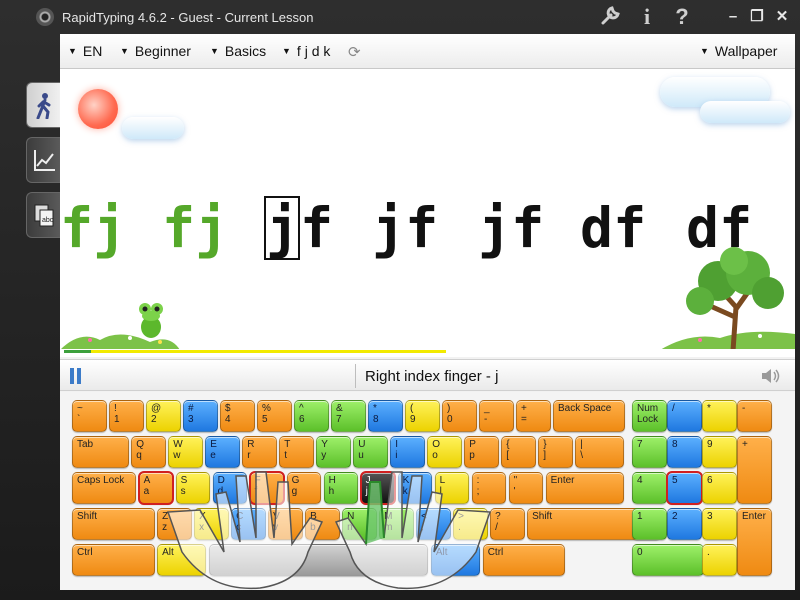  I want to click on key-w: W w, so click(185, 452).